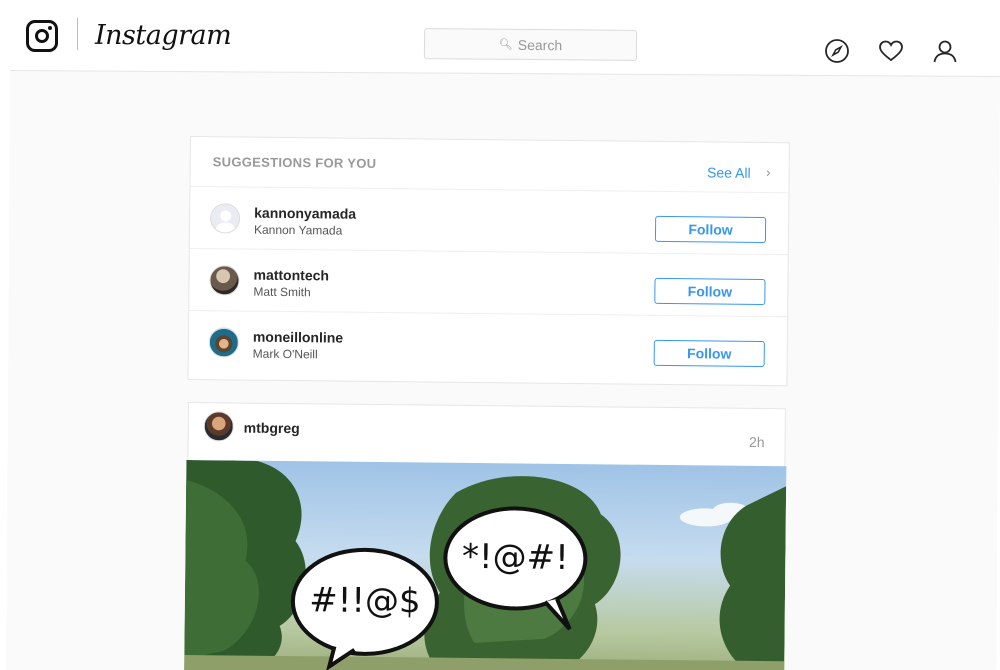  What do you see at coordinates (305, 213) in the screenshot?
I see `suggestion-username: kannonyamada` at bounding box center [305, 213].